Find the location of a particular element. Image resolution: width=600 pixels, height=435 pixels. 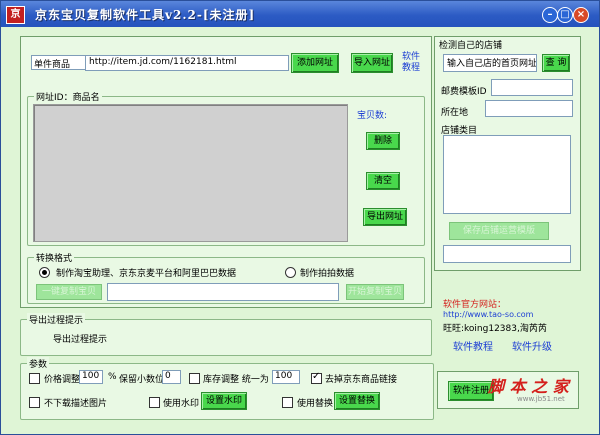

price-percent-input: 100 is located at coordinates (91, 377).